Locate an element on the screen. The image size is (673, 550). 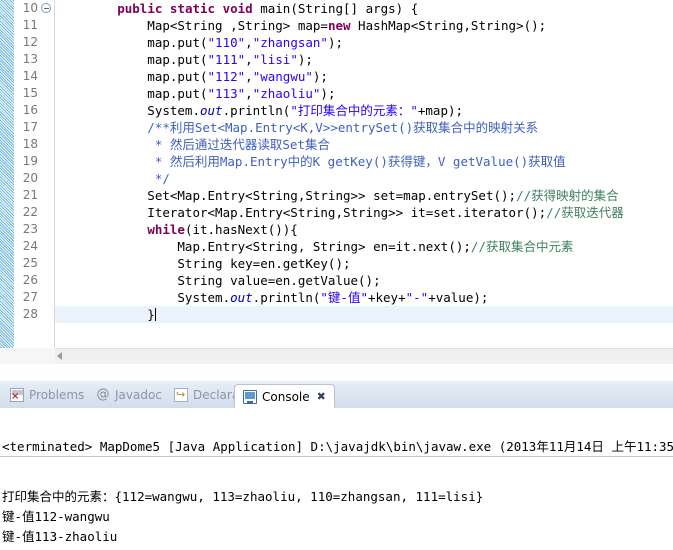
code-token: } is located at coordinates (106, 314).